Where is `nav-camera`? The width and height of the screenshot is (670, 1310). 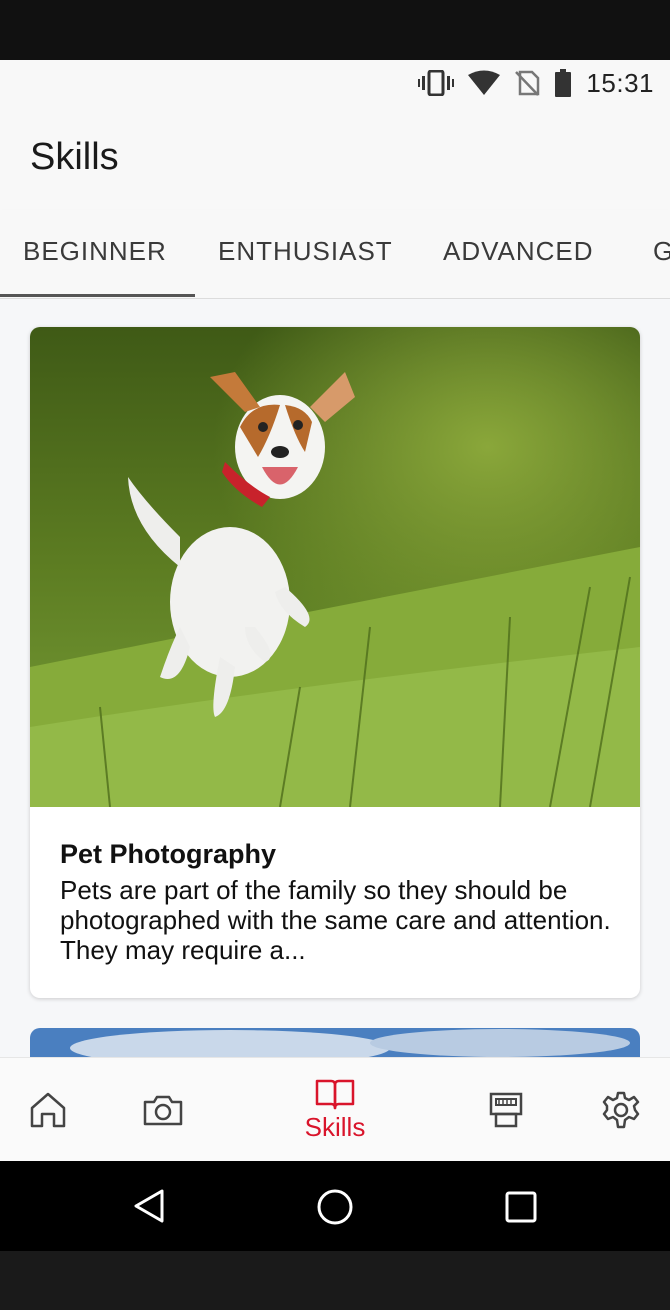
nav-camera is located at coordinates (163, 1110).